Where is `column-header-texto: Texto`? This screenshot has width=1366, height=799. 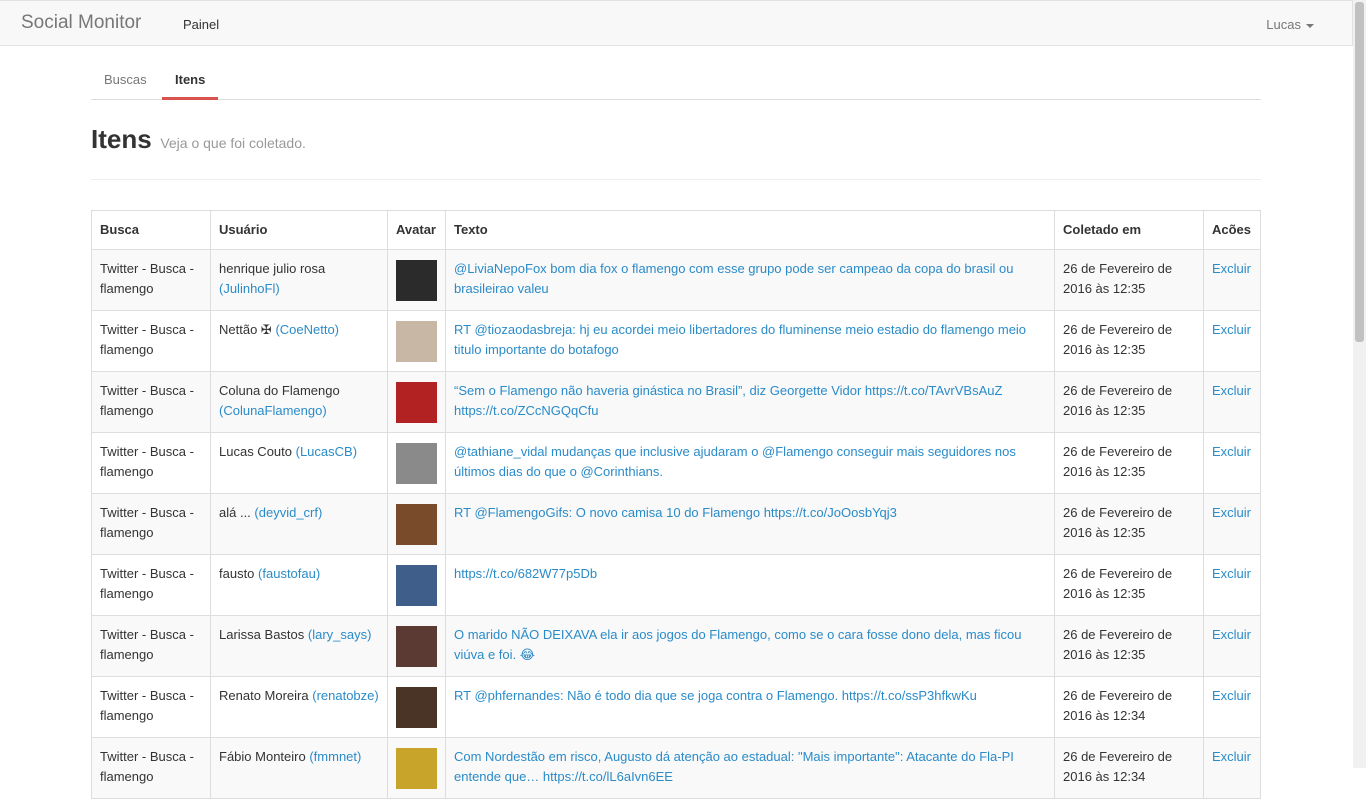 column-header-texto: Texto is located at coordinates (750, 230).